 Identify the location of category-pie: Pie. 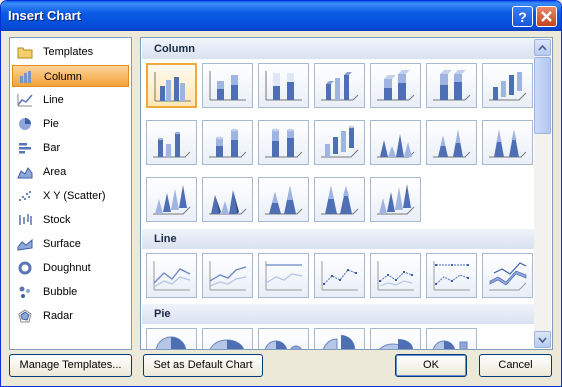
(70, 124).